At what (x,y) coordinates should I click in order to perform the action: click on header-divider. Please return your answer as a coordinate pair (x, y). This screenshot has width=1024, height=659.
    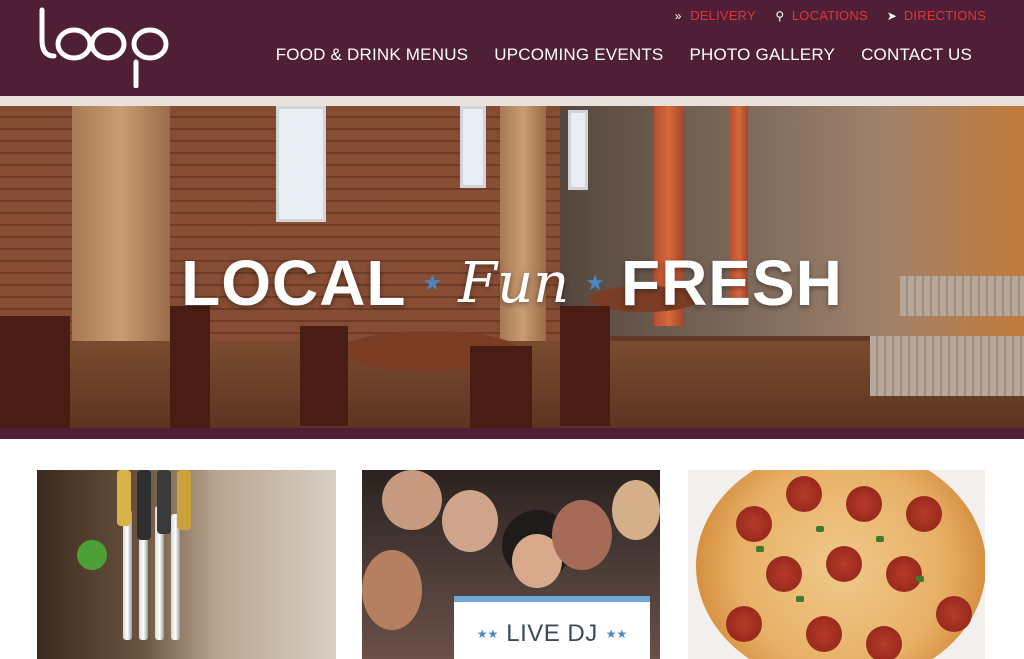
    Looking at the image, I should click on (512, 101).